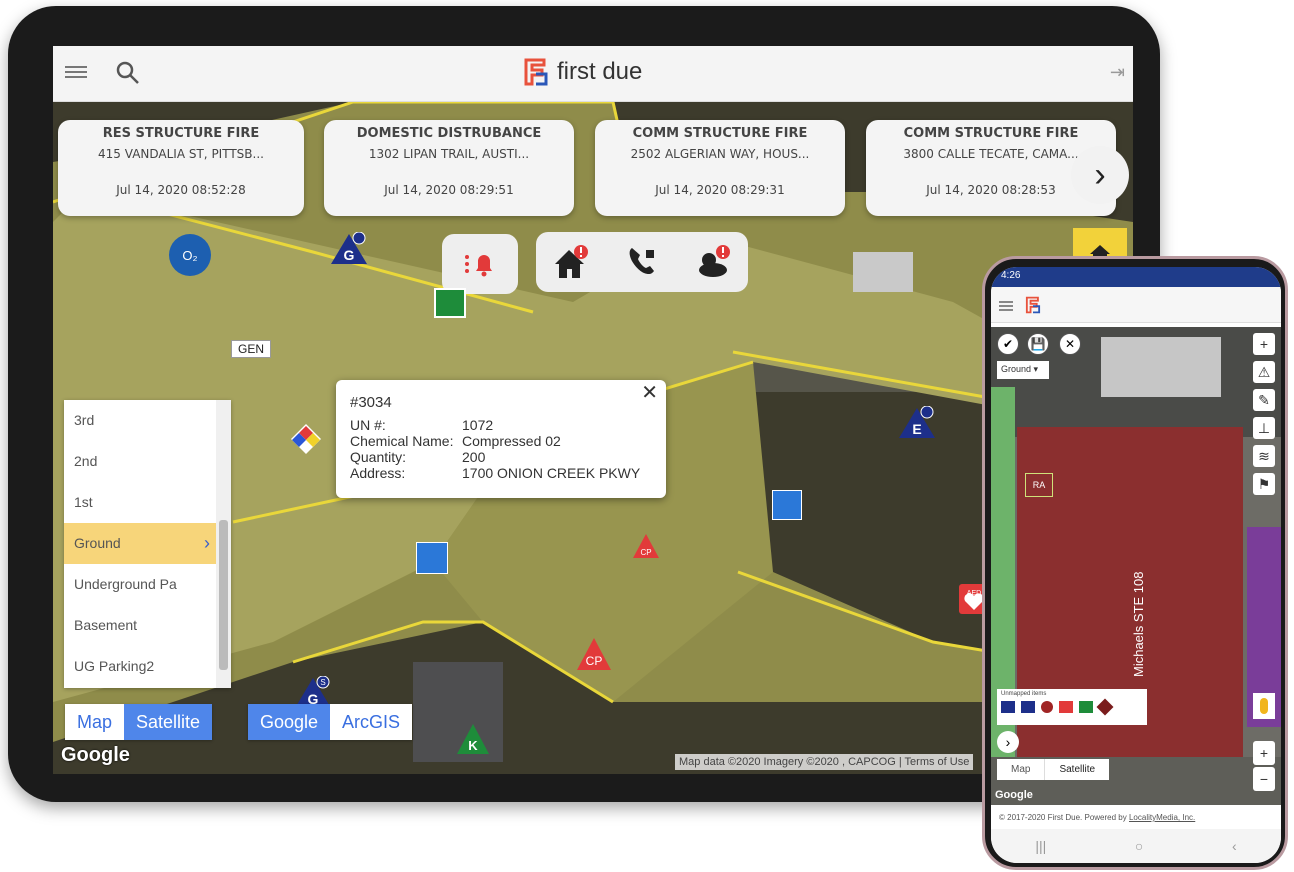 The image size is (1294, 872). I want to click on incident-type: RES STRUCTURE FIRE, so click(181, 133).